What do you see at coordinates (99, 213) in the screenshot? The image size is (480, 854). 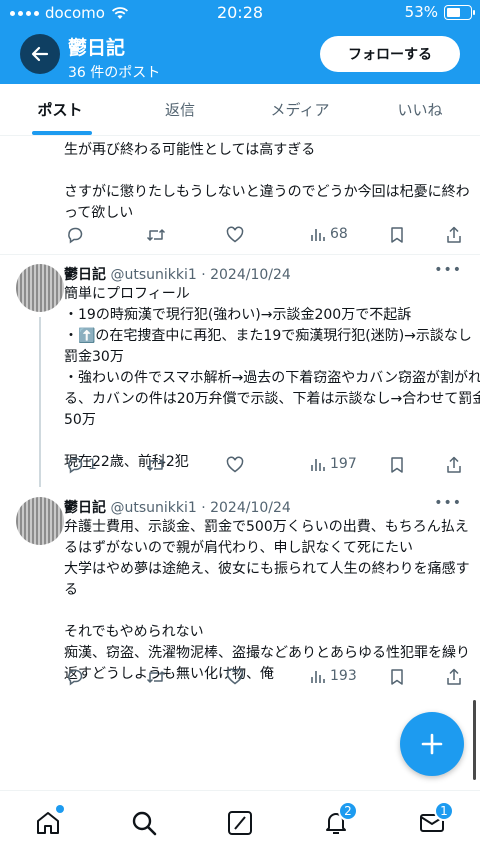 I see `post-line: って欲しい` at bounding box center [99, 213].